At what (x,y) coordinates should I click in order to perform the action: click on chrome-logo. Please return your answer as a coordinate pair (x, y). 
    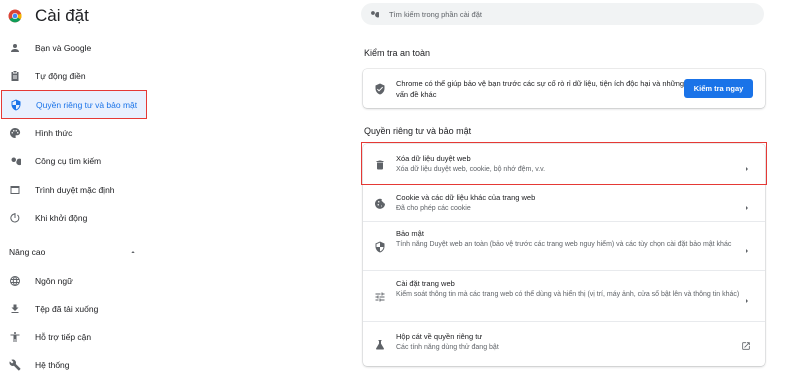
    Looking at the image, I should click on (15, 16).